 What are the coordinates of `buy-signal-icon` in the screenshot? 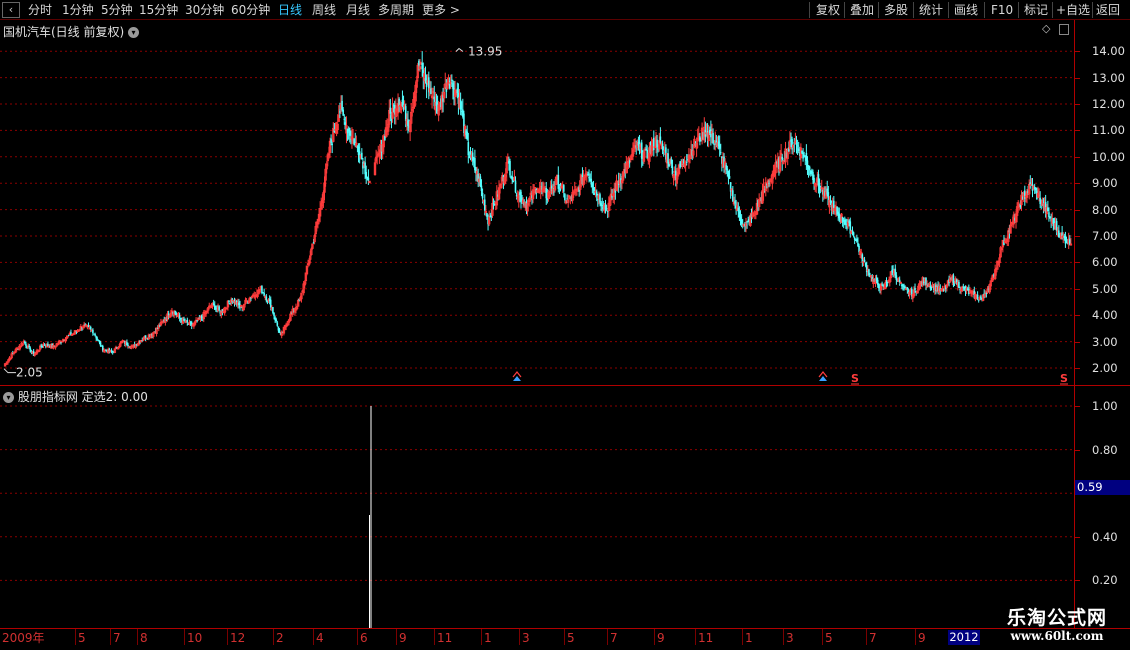 It's located at (823, 378).